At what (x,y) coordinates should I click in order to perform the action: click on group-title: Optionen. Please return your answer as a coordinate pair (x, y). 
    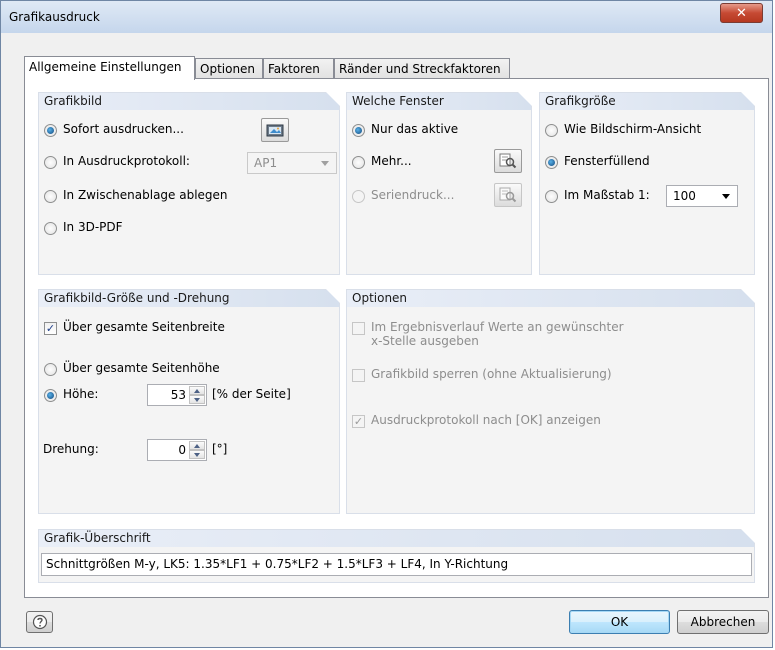
    Looking at the image, I should click on (380, 298).